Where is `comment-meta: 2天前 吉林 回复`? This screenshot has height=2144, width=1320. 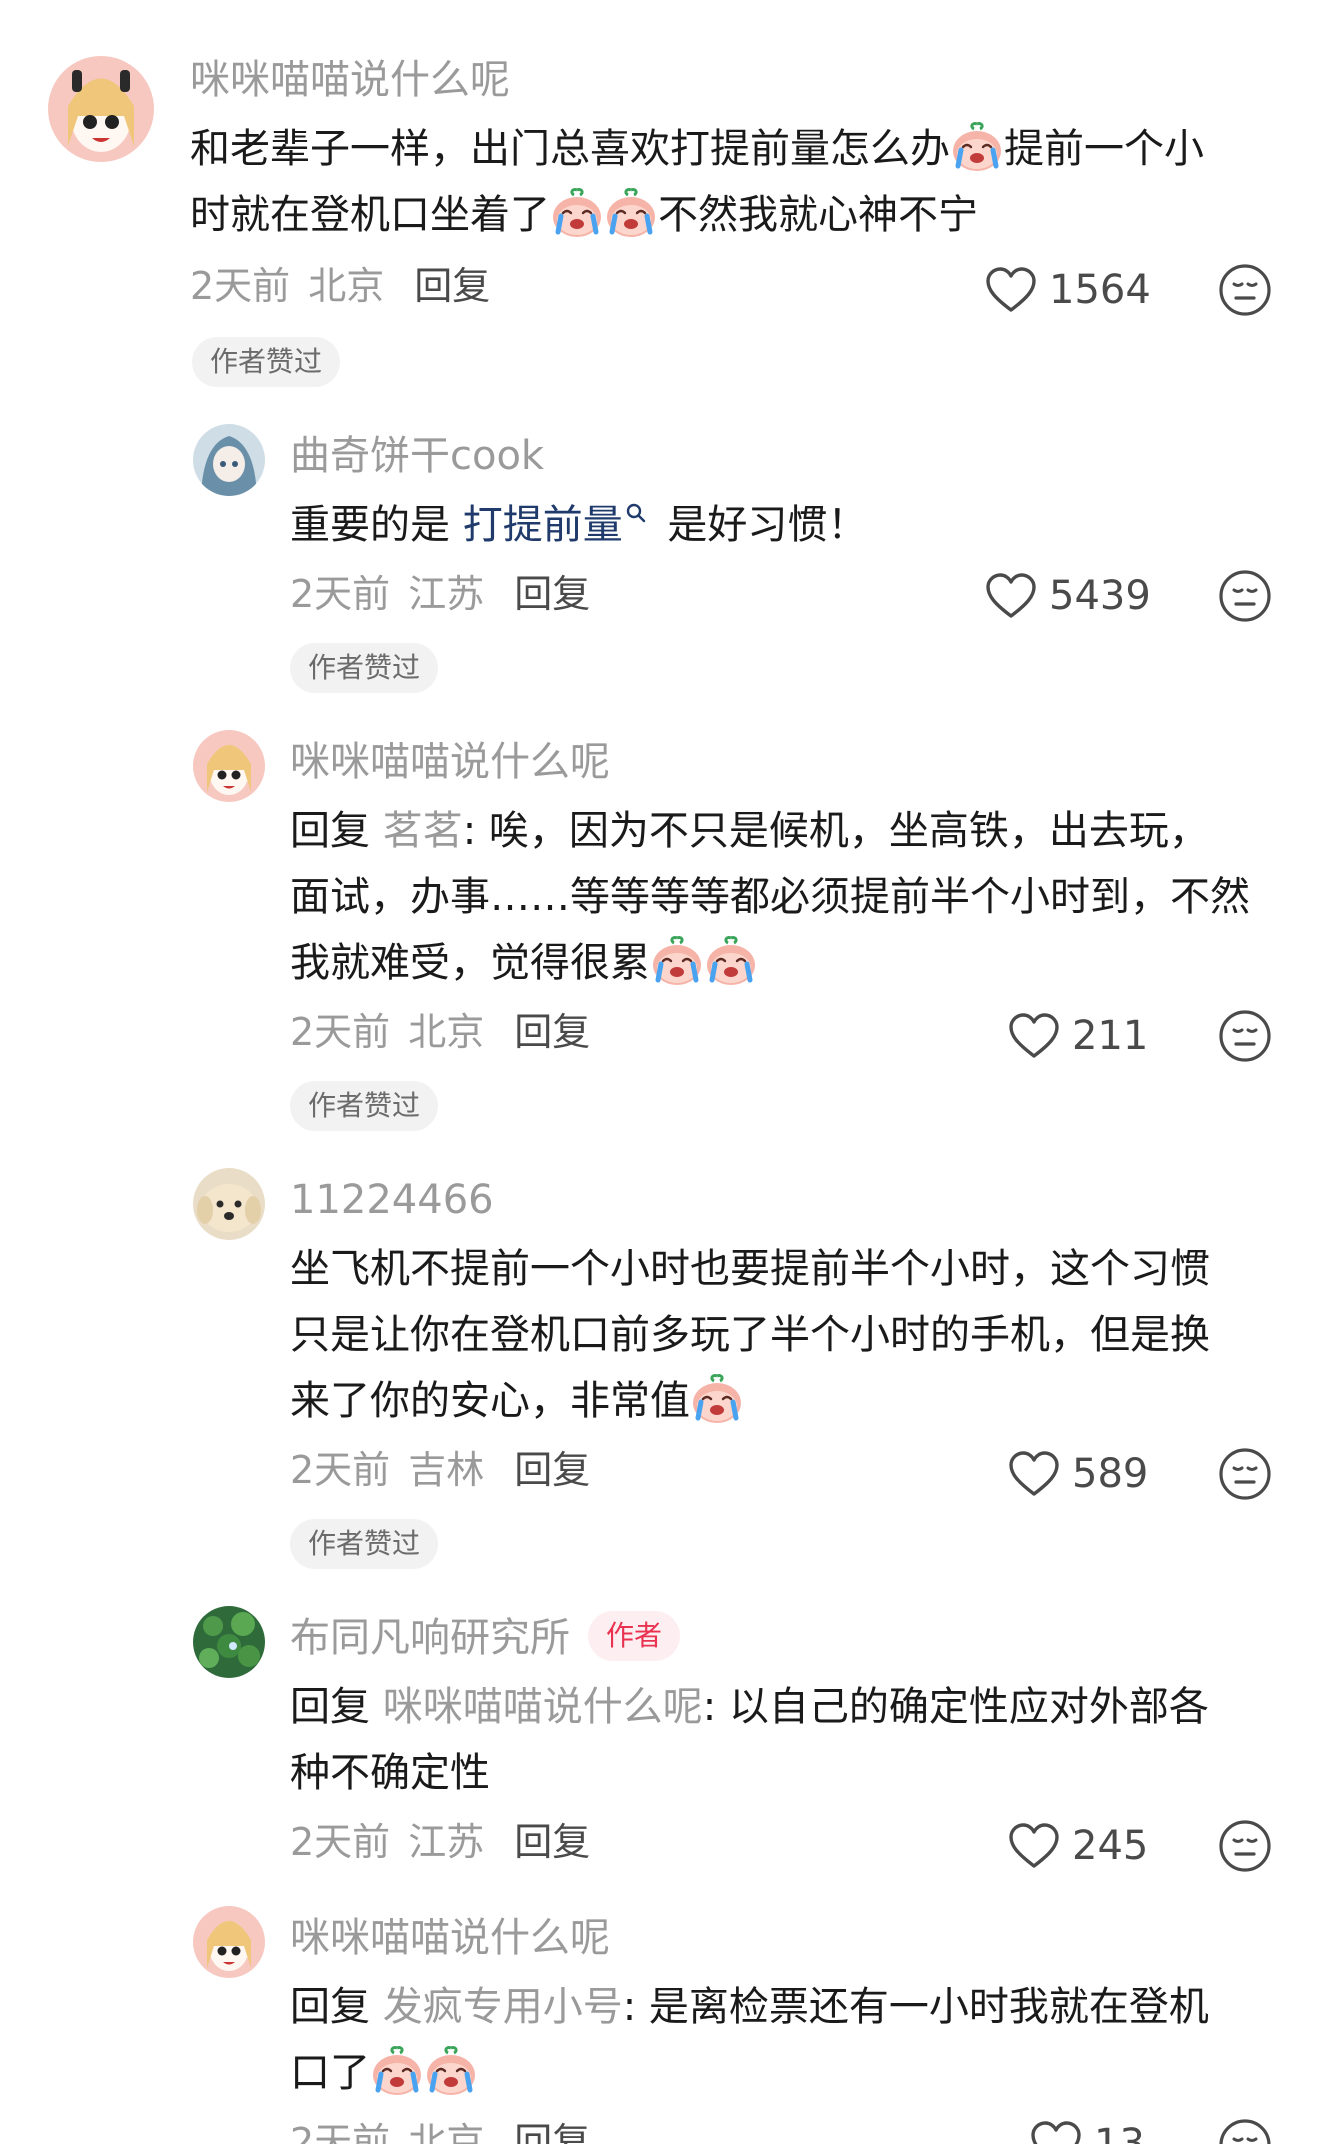 comment-meta: 2天前 吉林 回复 is located at coordinates (440, 1470).